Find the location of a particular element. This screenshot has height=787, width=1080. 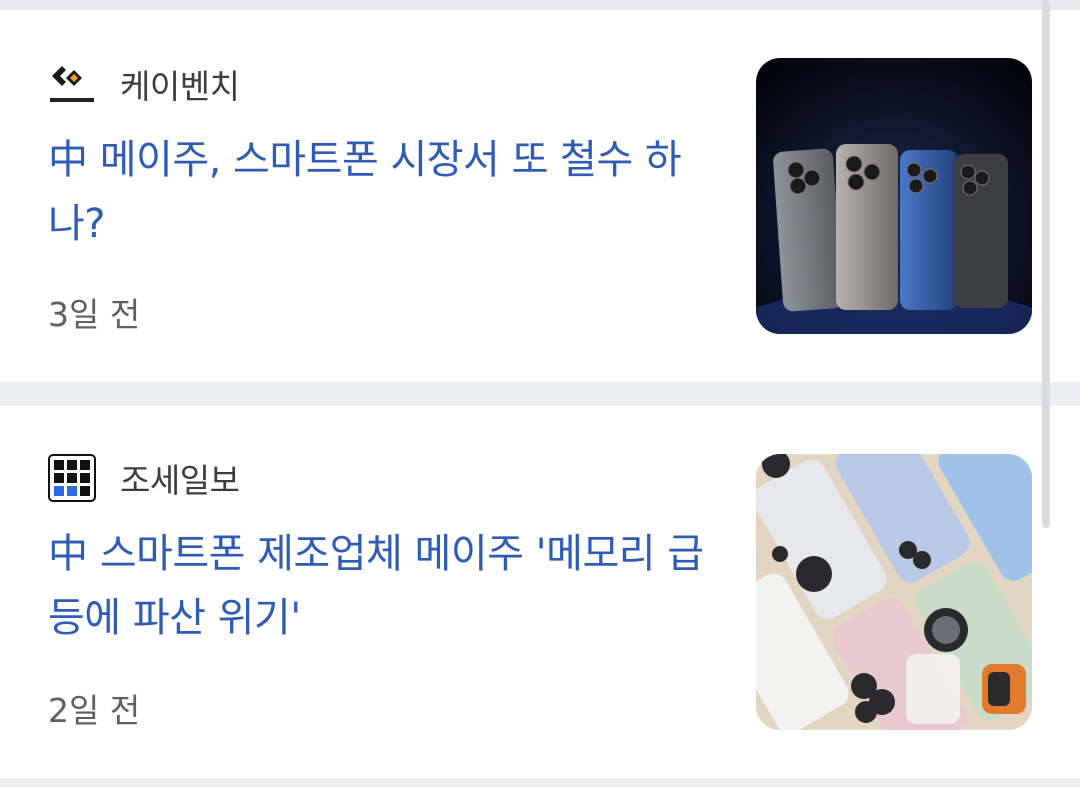

top-divider is located at coordinates (540, 5).